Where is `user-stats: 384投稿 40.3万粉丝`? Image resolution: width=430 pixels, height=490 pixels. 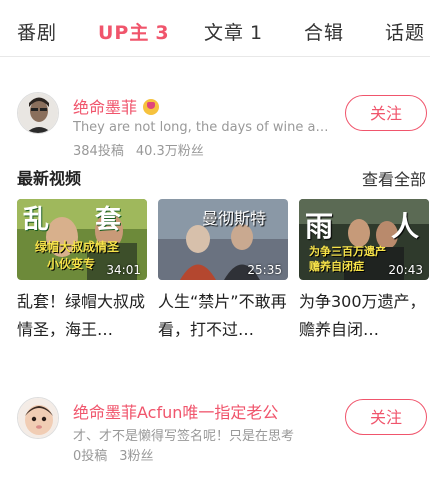 user-stats: 384投稿 40.3万粉丝 is located at coordinates (138, 149).